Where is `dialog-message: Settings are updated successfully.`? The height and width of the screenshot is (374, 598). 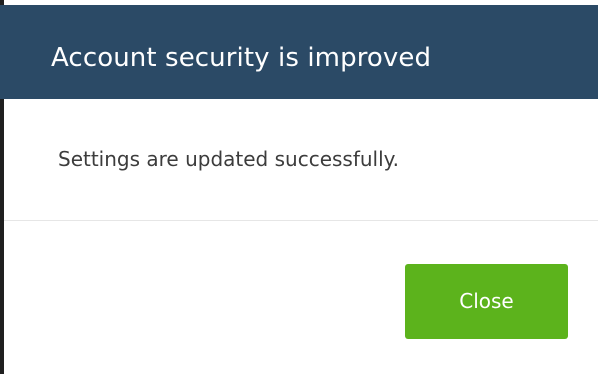
dialog-message: Settings are updated successfully. is located at coordinates (229, 159).